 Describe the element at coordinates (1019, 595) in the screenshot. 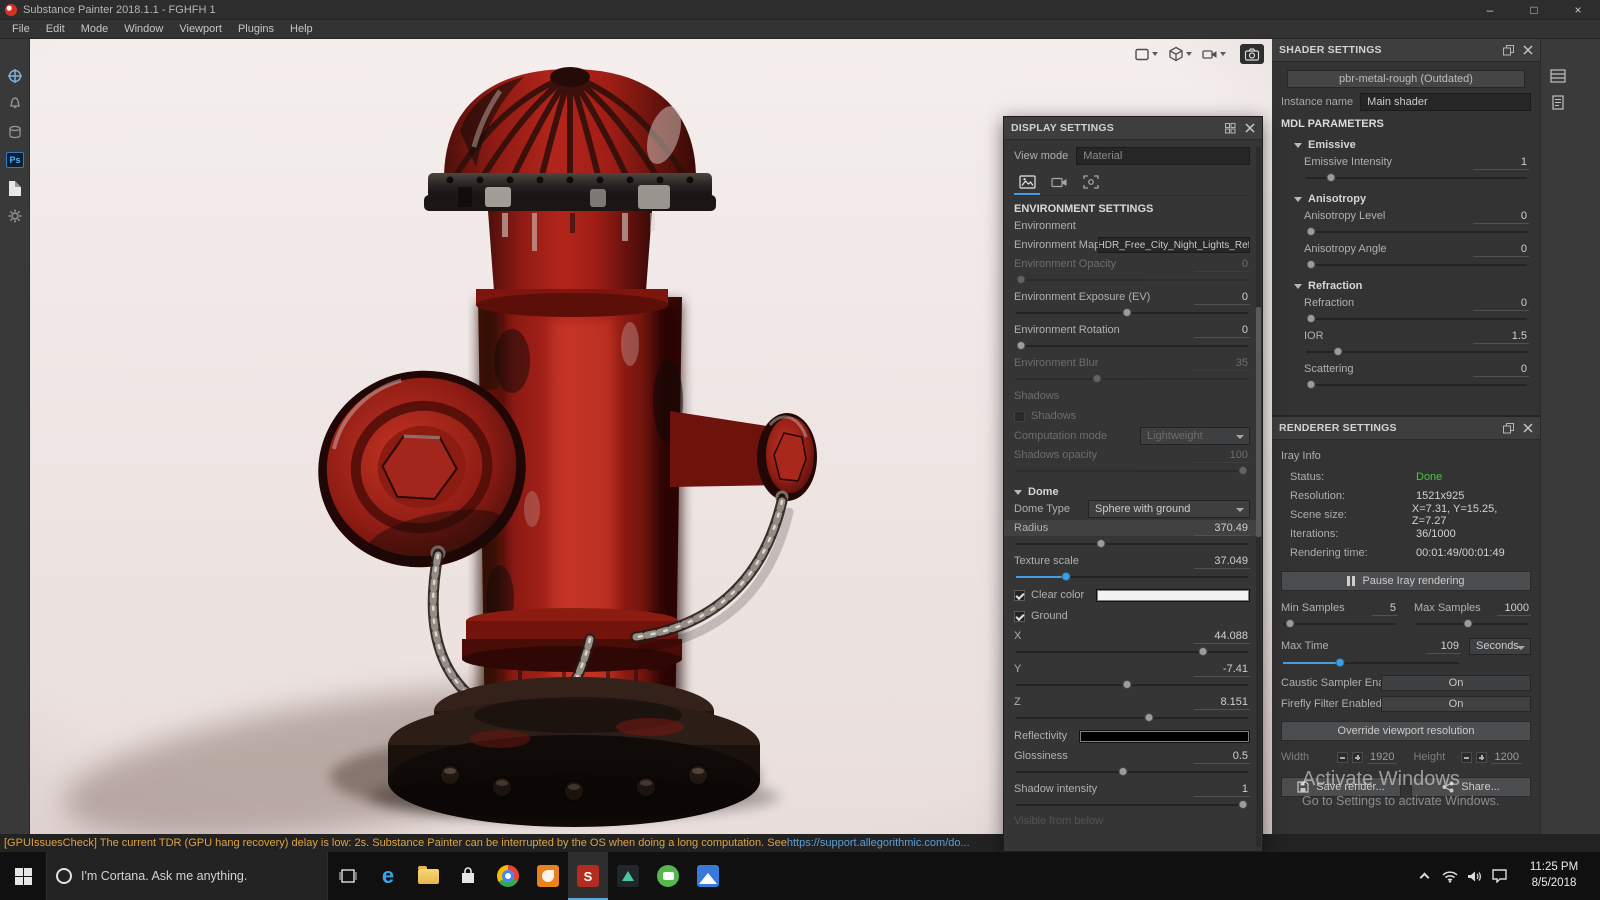

I see `clear-color-checkbox` at that location.